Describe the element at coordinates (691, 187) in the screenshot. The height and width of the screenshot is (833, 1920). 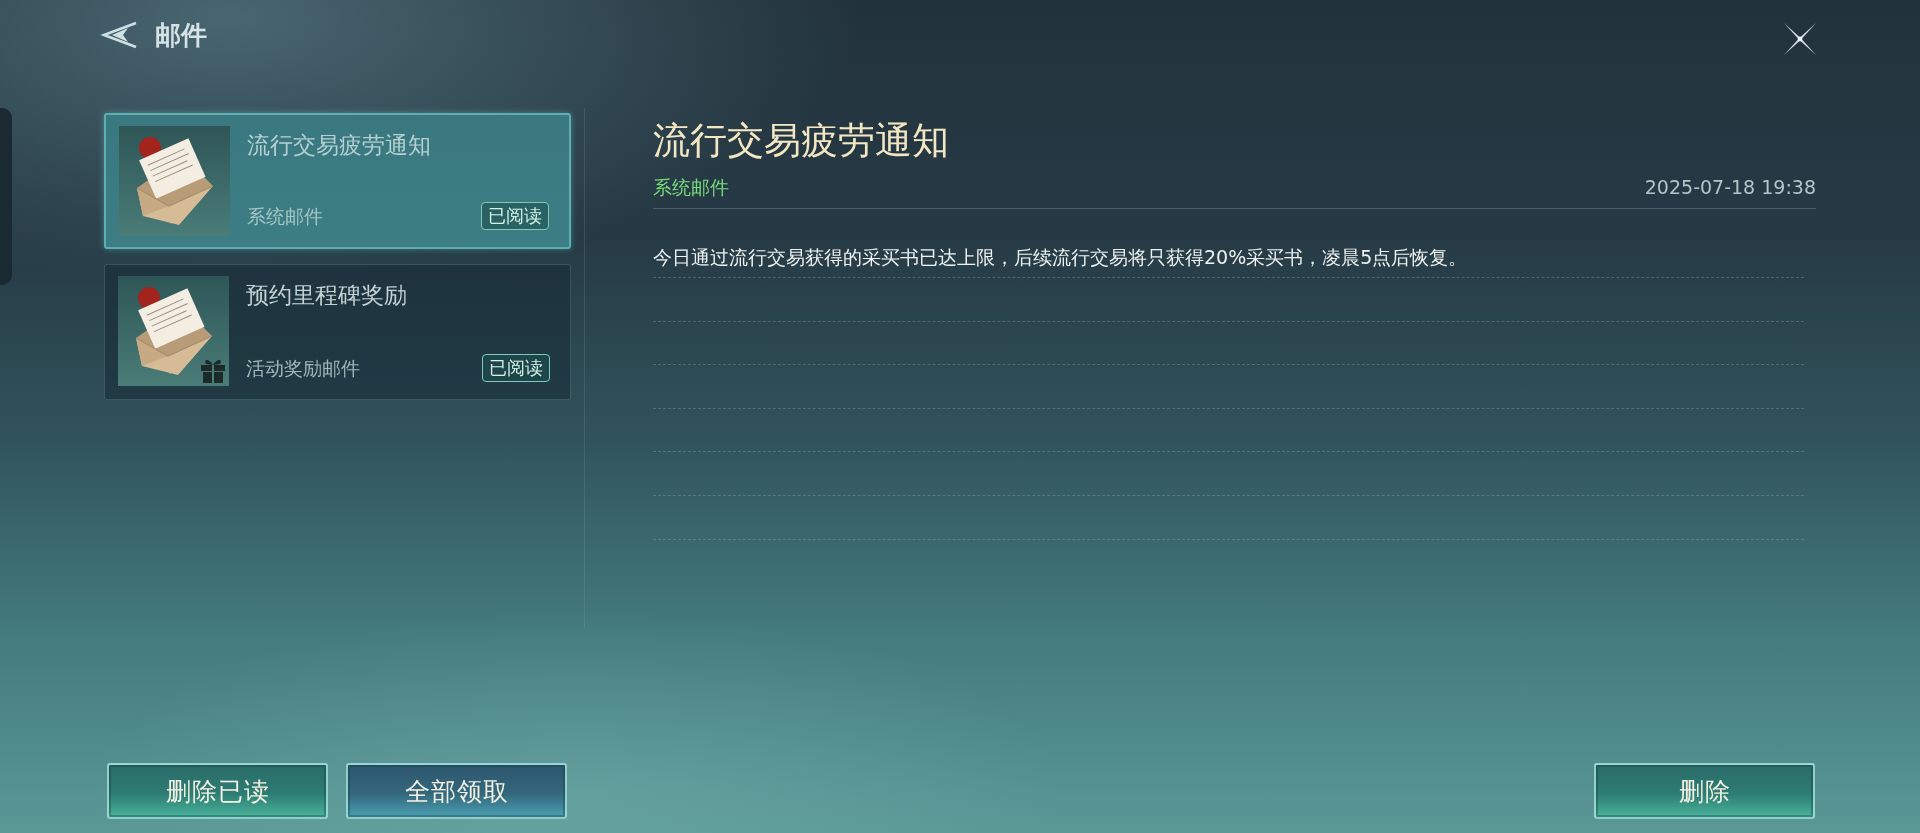
I see `mail-category-label: 系统邮件` at that location.